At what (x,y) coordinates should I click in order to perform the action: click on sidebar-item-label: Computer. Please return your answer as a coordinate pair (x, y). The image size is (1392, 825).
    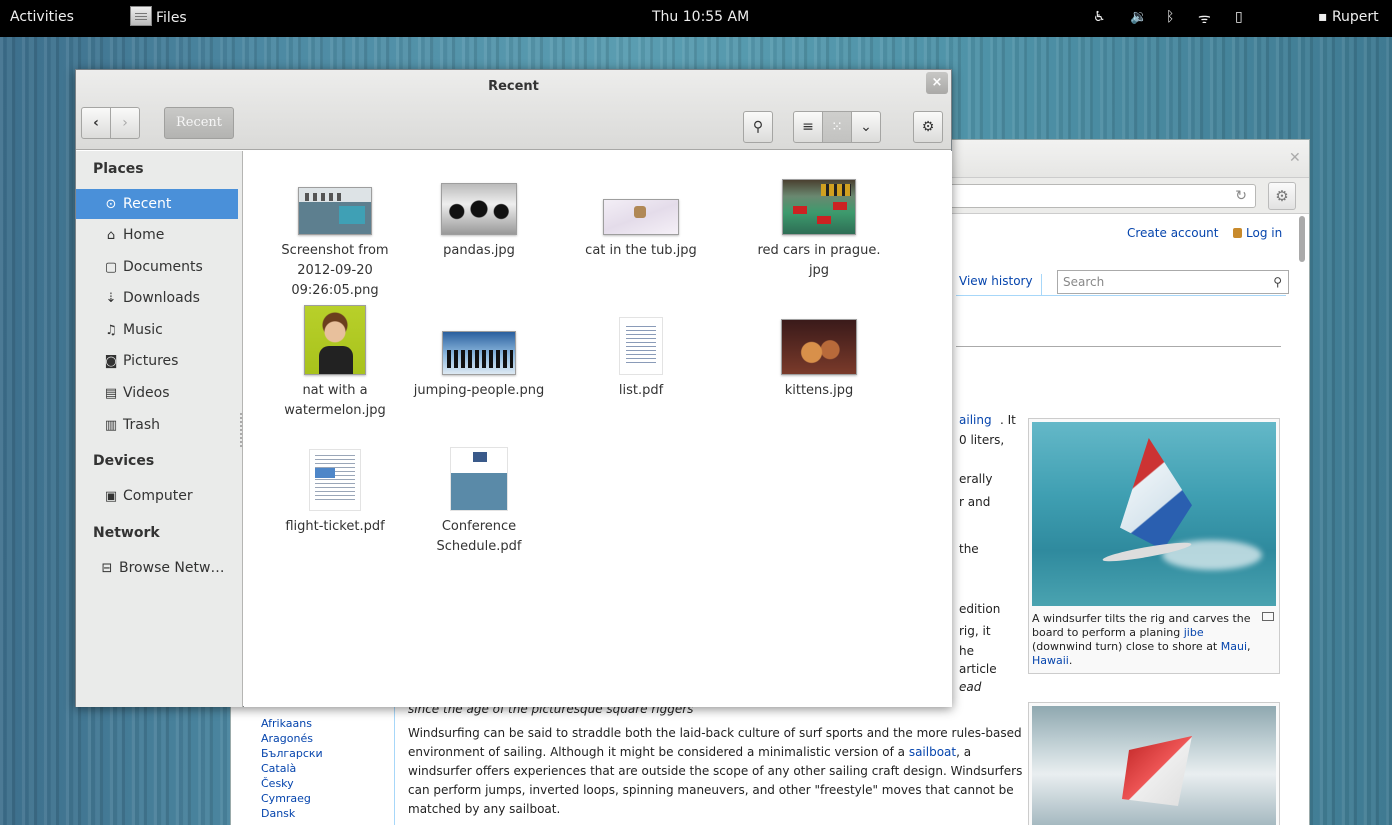
    Looking at the image, I should click on (158, 496).